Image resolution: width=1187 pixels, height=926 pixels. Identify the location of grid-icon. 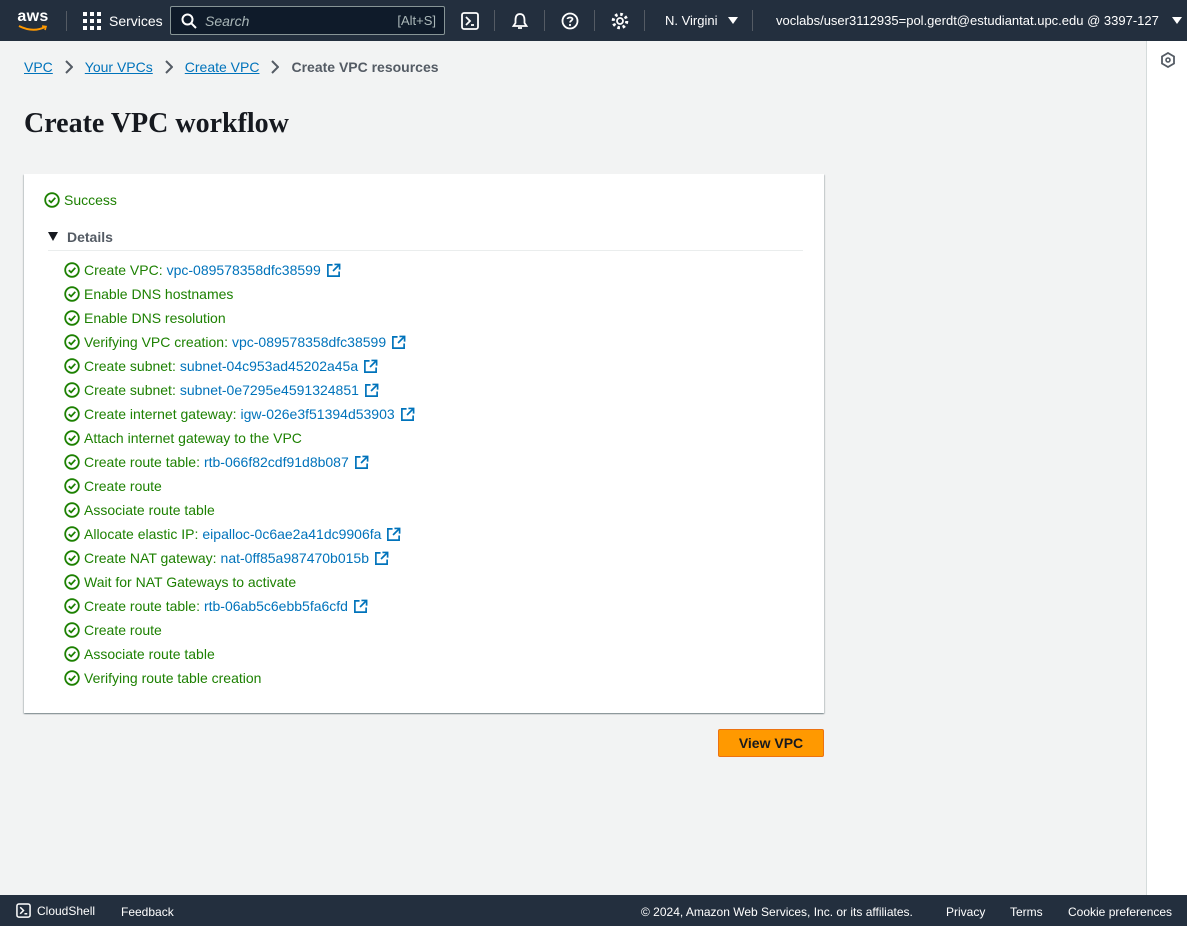
(92, 20).